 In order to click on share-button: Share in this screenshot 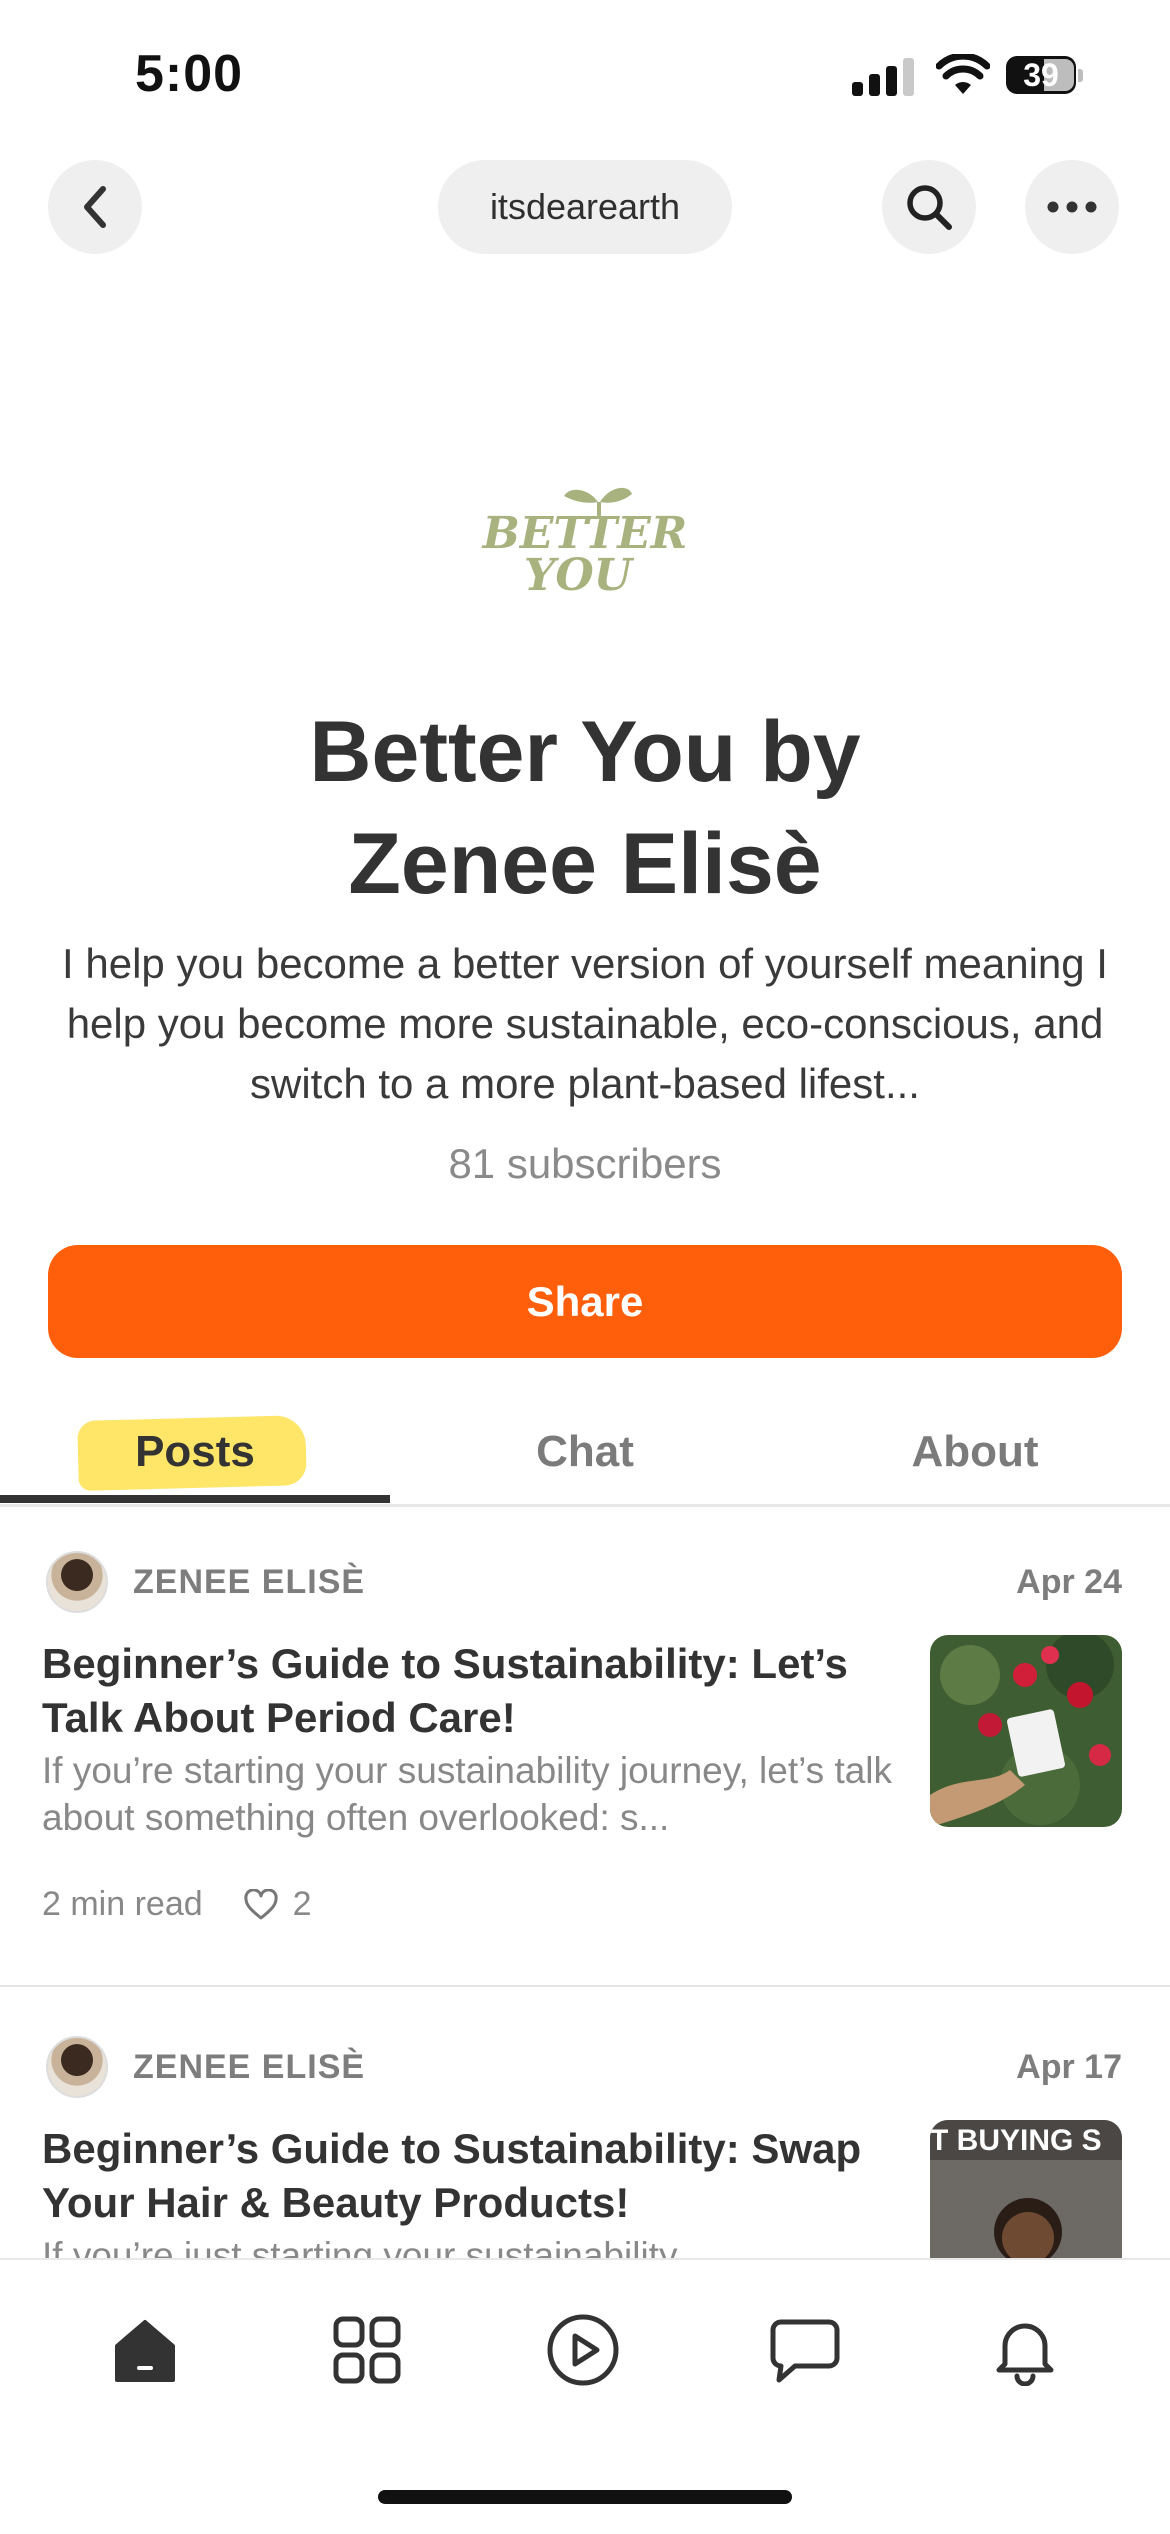, I will do `click(585, 1301)`.